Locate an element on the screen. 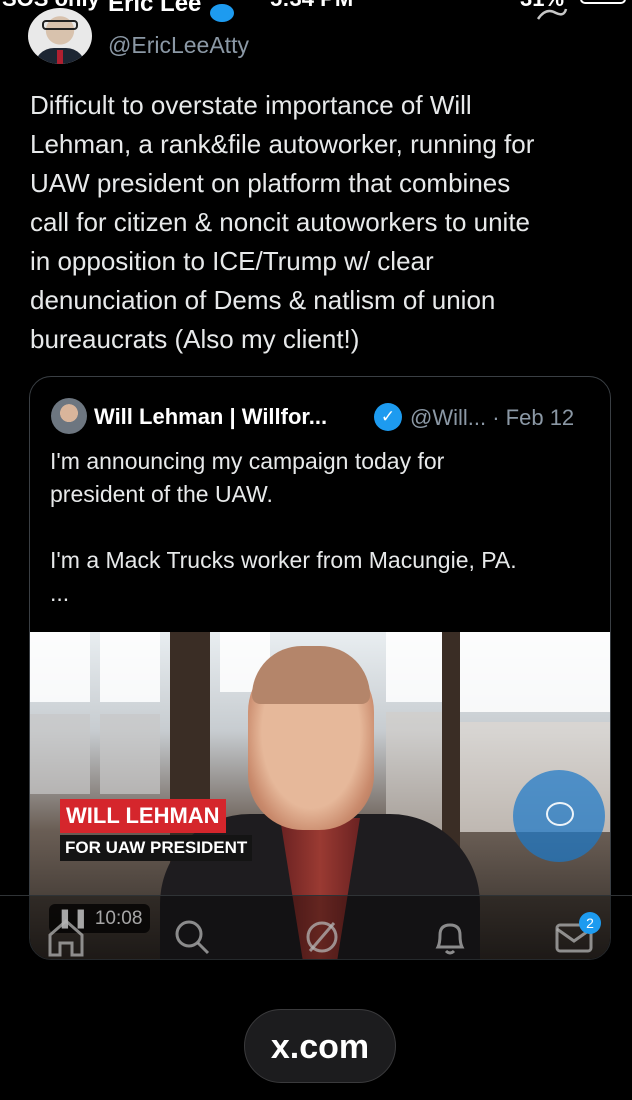 The height and width of the screenshot is (1100, 632). verified-icon: ✓ is located at coordinates (388, 417).